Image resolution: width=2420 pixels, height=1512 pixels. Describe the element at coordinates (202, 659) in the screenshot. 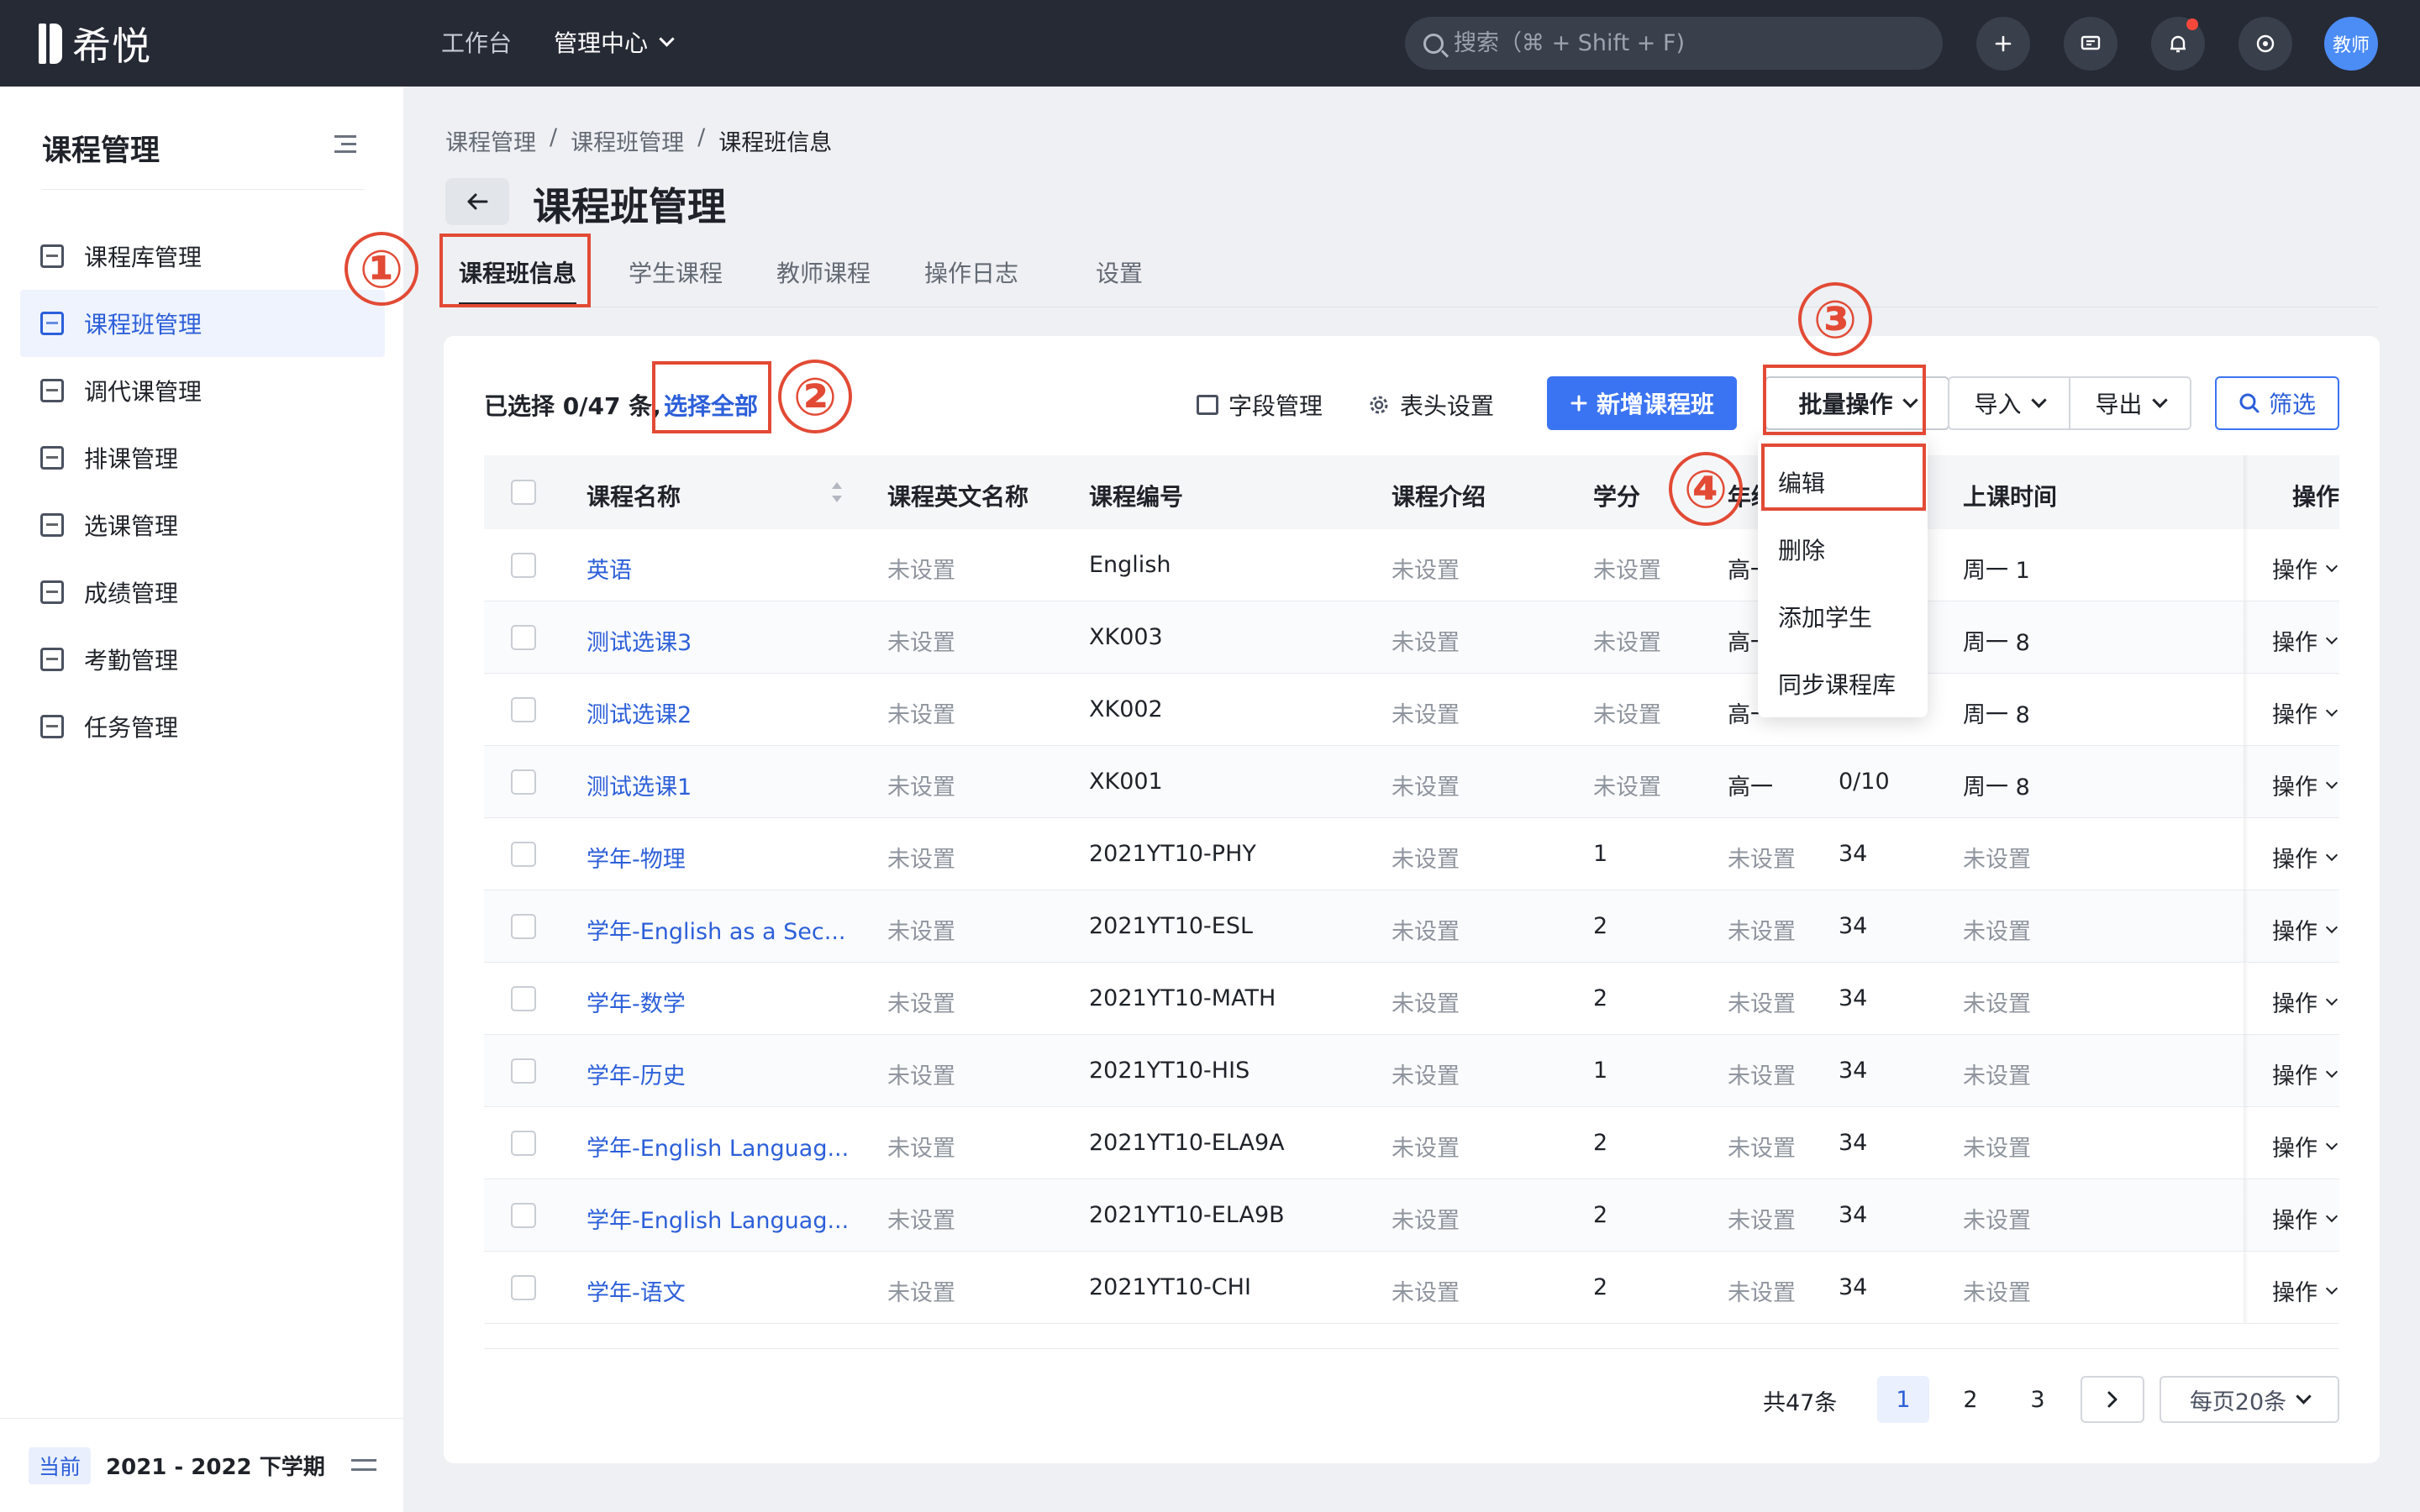

I see `sidebar-item-attendance: 考勤管理` at that location.